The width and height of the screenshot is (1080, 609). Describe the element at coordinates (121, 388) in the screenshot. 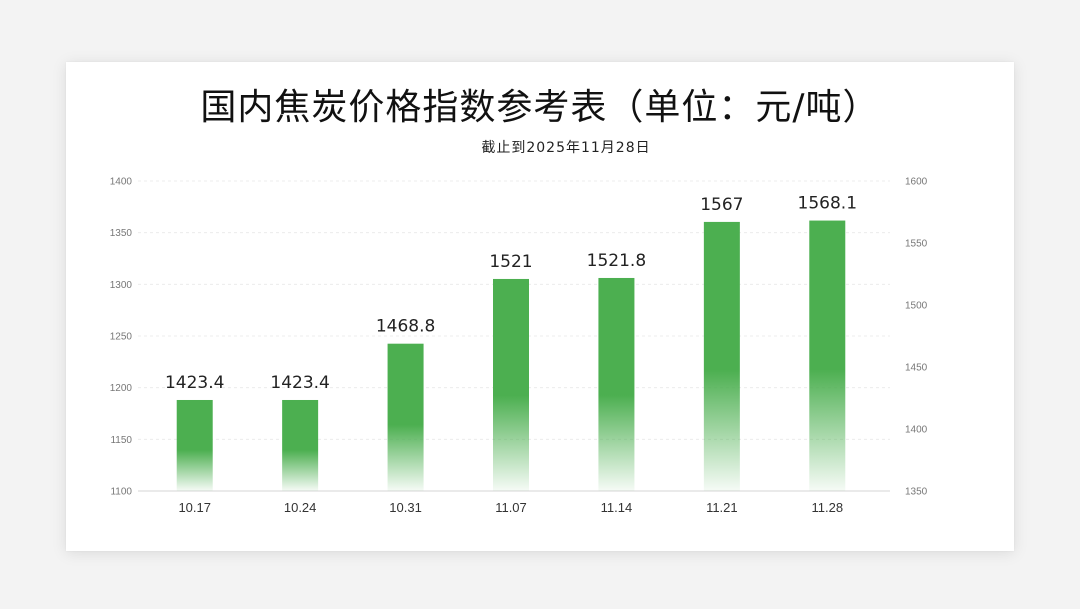

I see `left-tick-label: 1200` at that location.